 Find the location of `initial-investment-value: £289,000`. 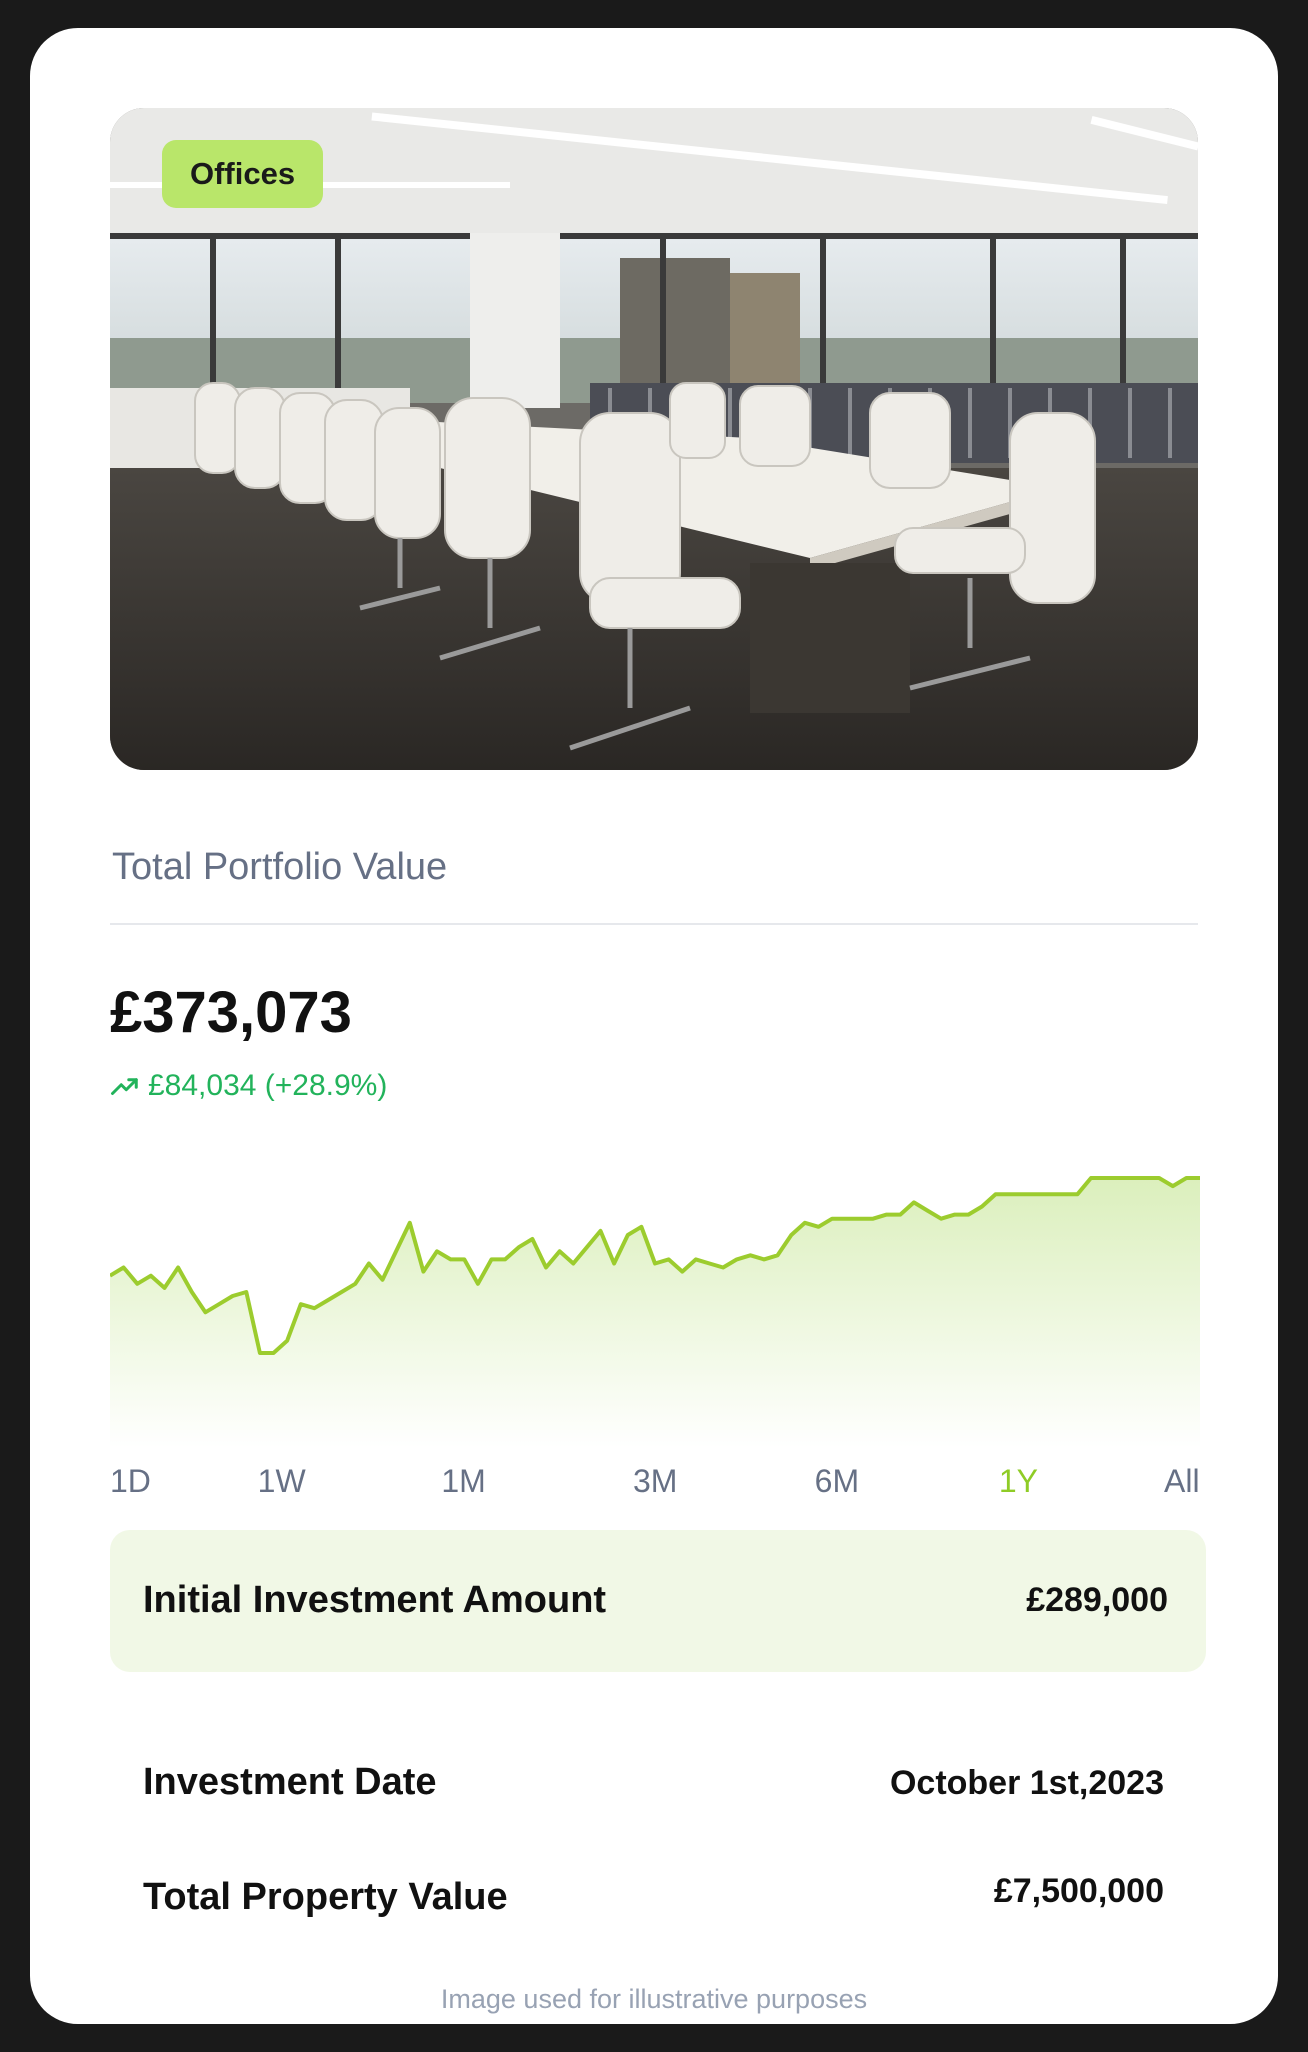

initial-investment-value: £289,000 is located at coordinates (1097, 1600).